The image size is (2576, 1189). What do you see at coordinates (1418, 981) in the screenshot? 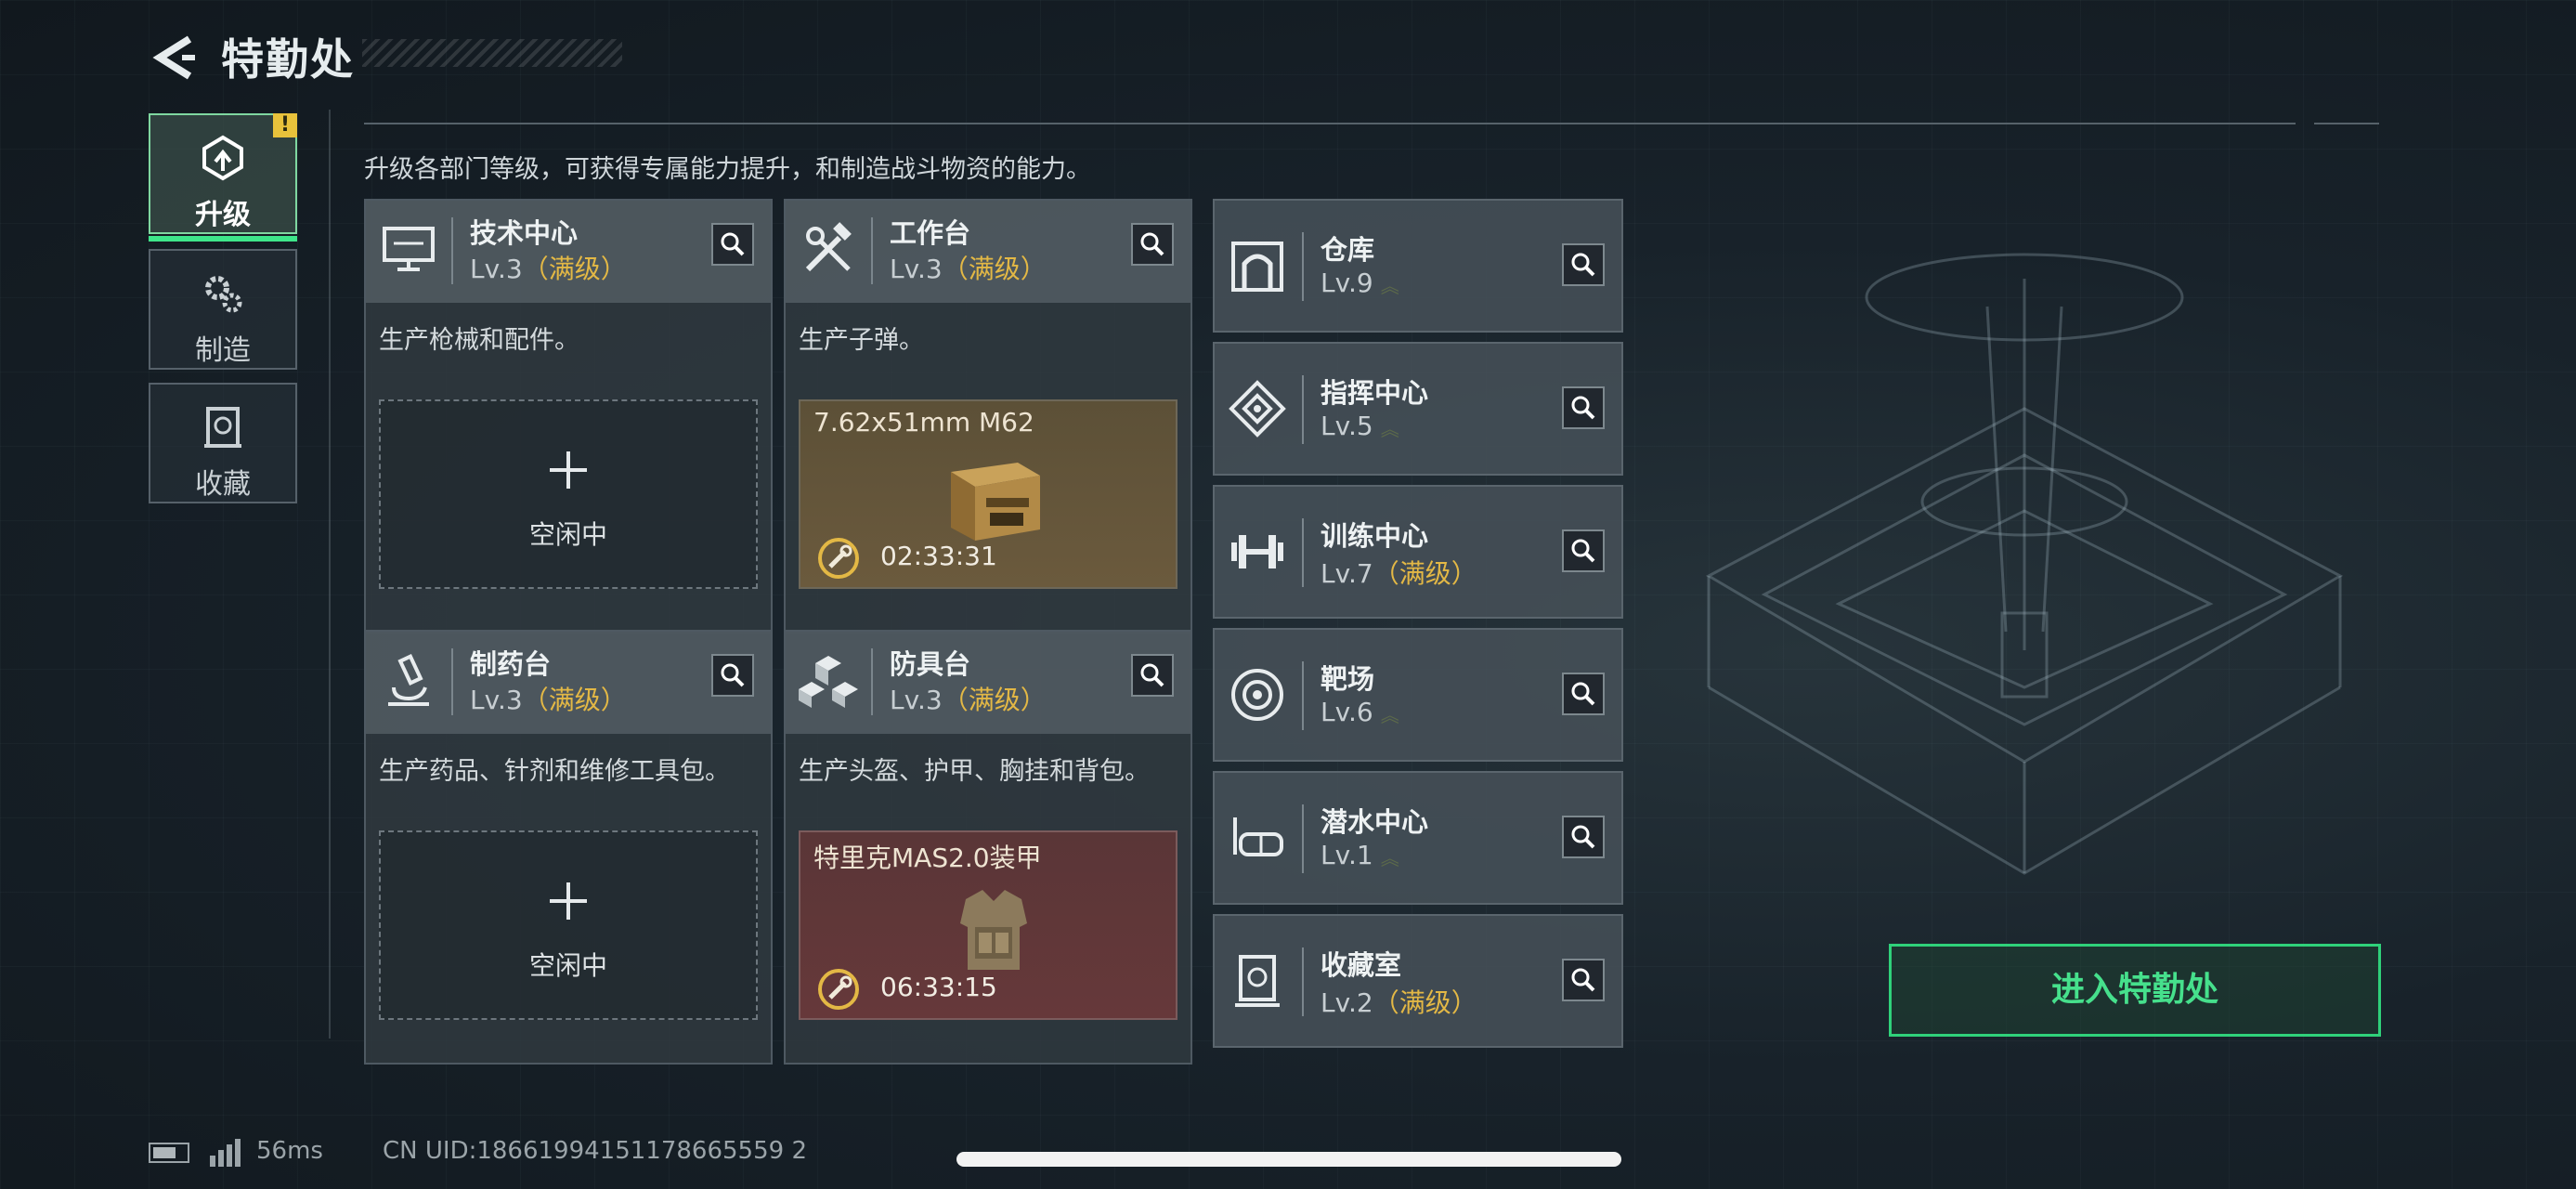
I see `facility-item-collection-room: 收藏室 Lv.2（满级）` at bounding box center [1418, 981].